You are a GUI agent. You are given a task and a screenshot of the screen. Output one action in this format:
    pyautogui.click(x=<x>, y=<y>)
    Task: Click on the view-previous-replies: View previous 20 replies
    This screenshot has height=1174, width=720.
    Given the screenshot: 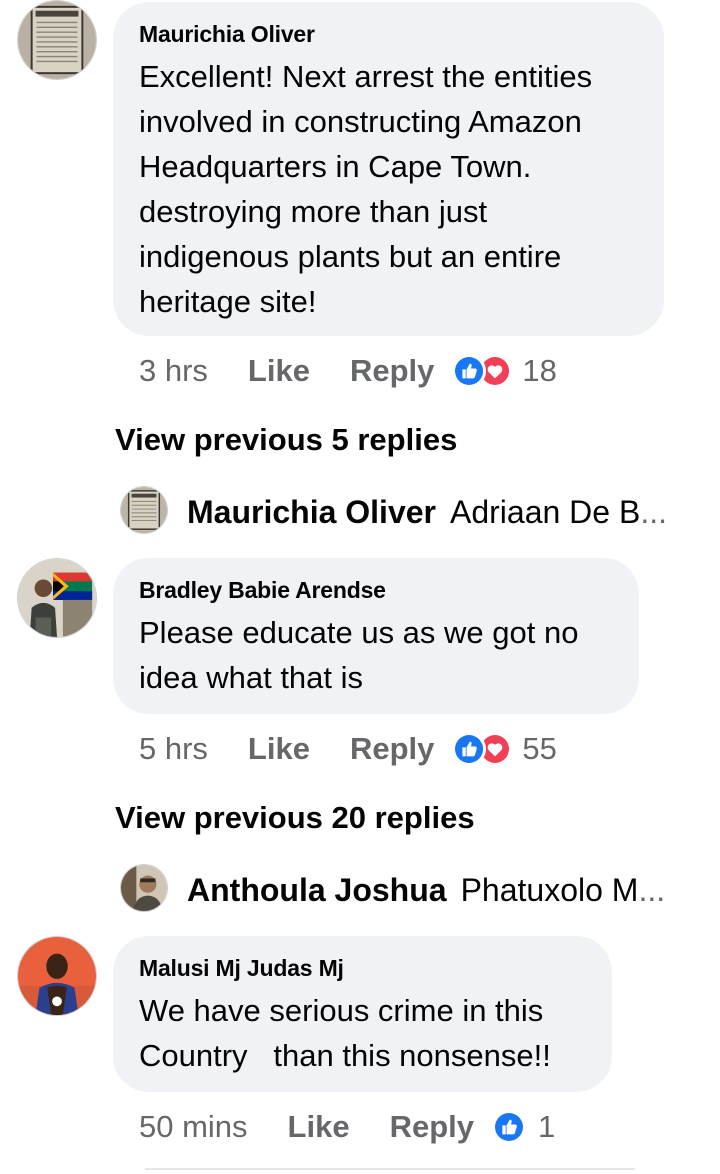 What is the action you would take?
    pyautogui.click(x=295, y=818)
    